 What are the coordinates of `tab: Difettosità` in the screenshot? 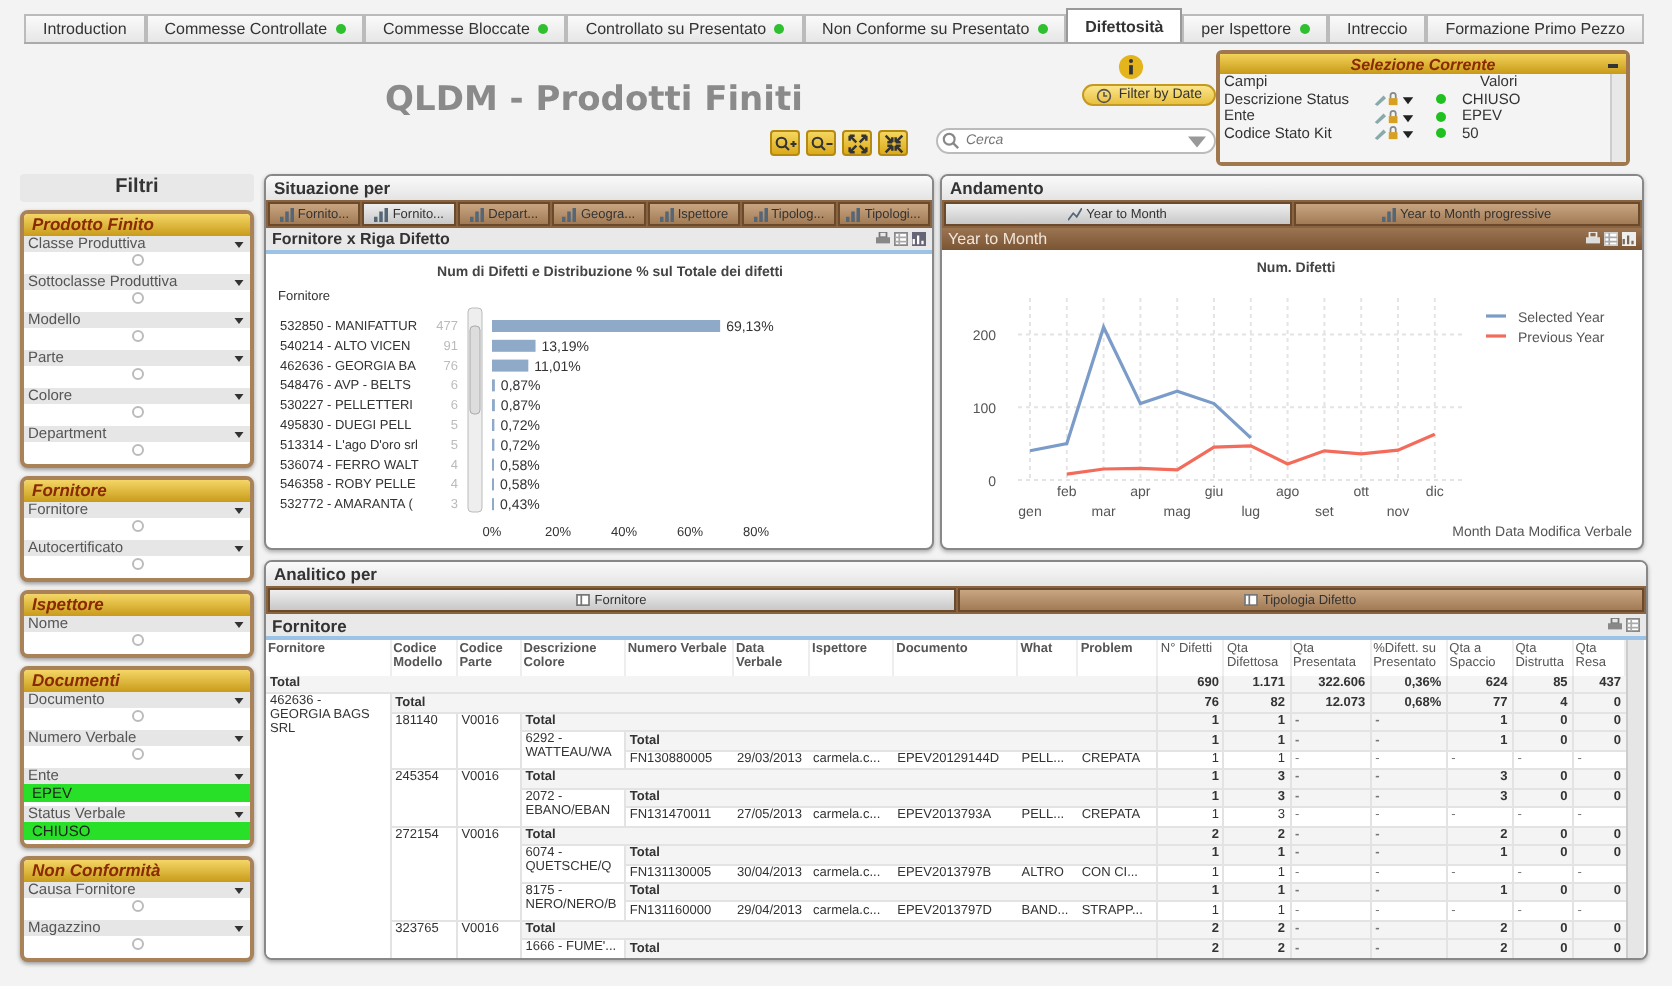 It's located at (1124, 25).